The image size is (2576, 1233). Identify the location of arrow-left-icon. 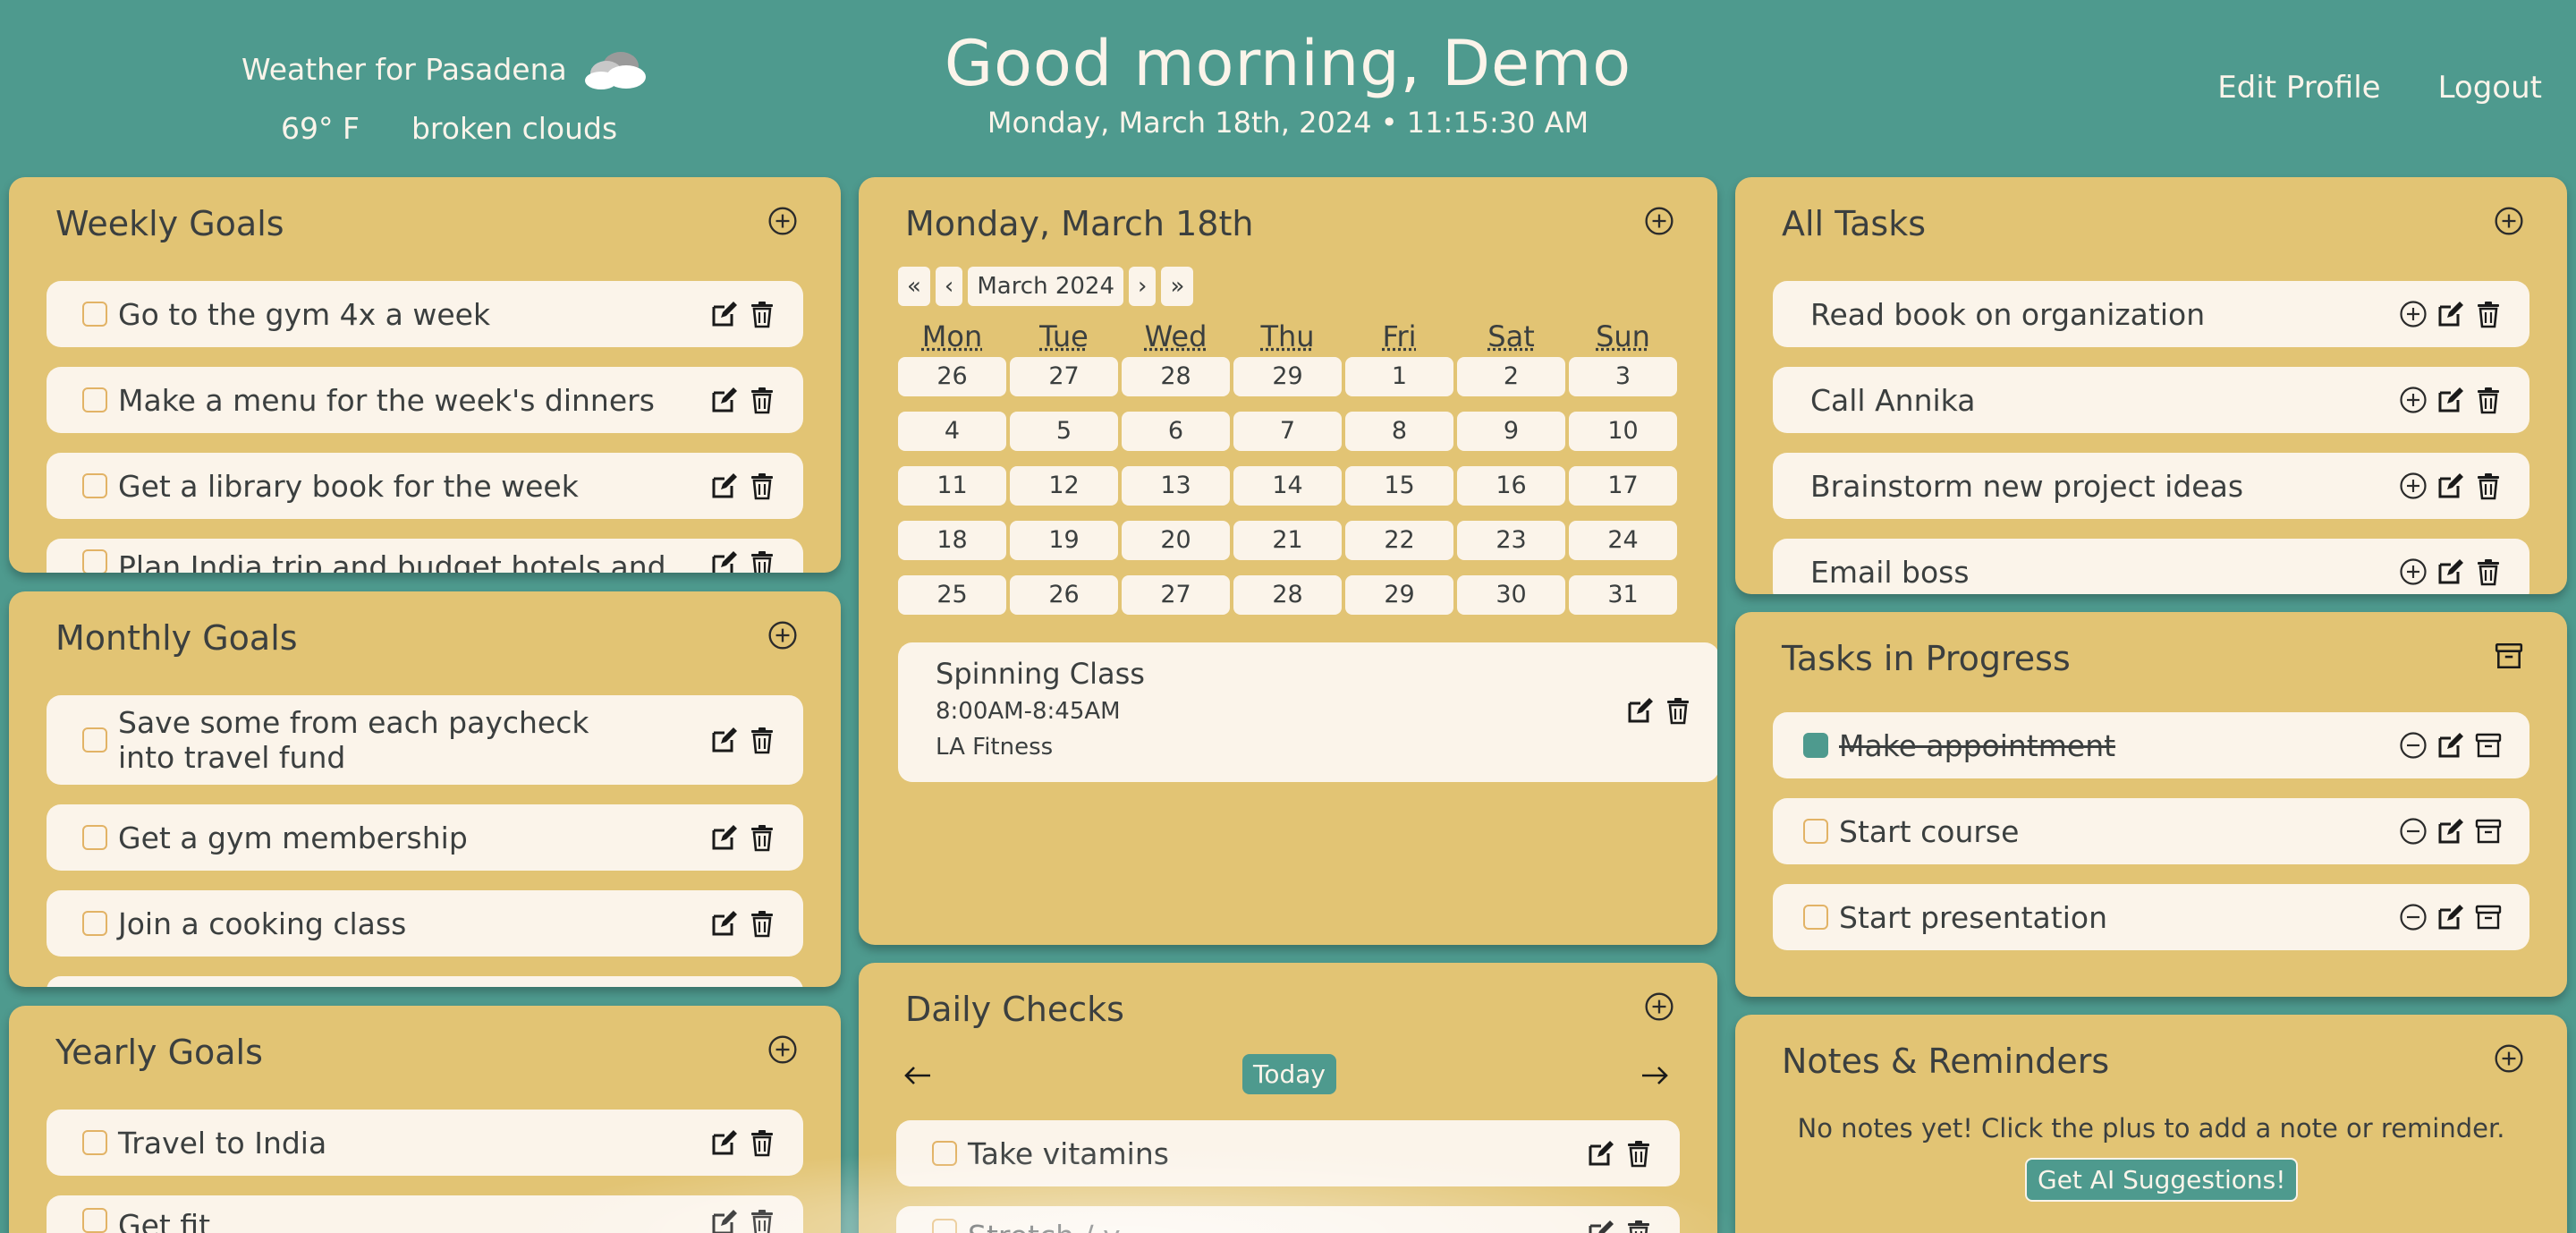
(917, 1075).